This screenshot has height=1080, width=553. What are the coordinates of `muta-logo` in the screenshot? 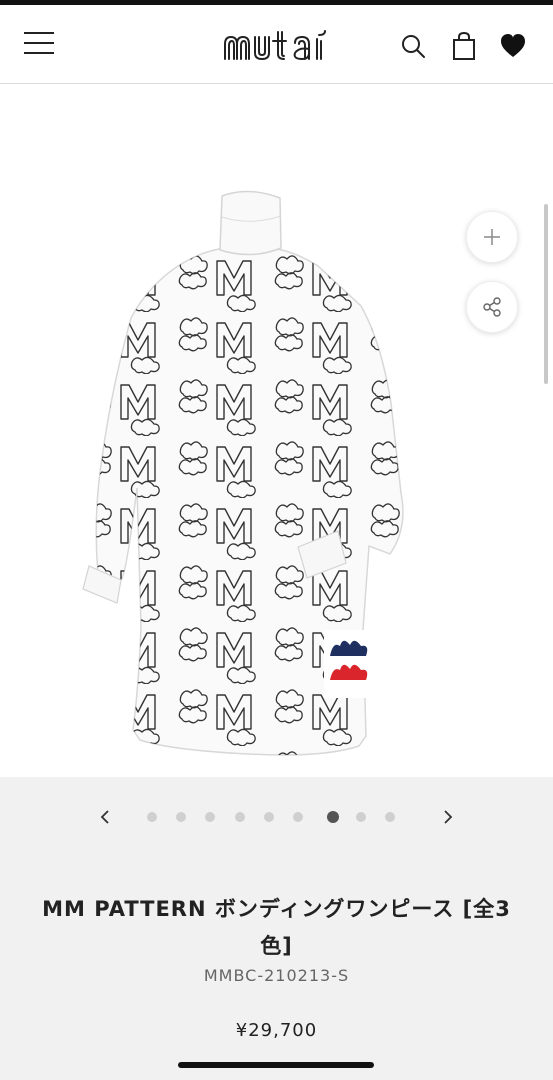 It's located at (277, 47).